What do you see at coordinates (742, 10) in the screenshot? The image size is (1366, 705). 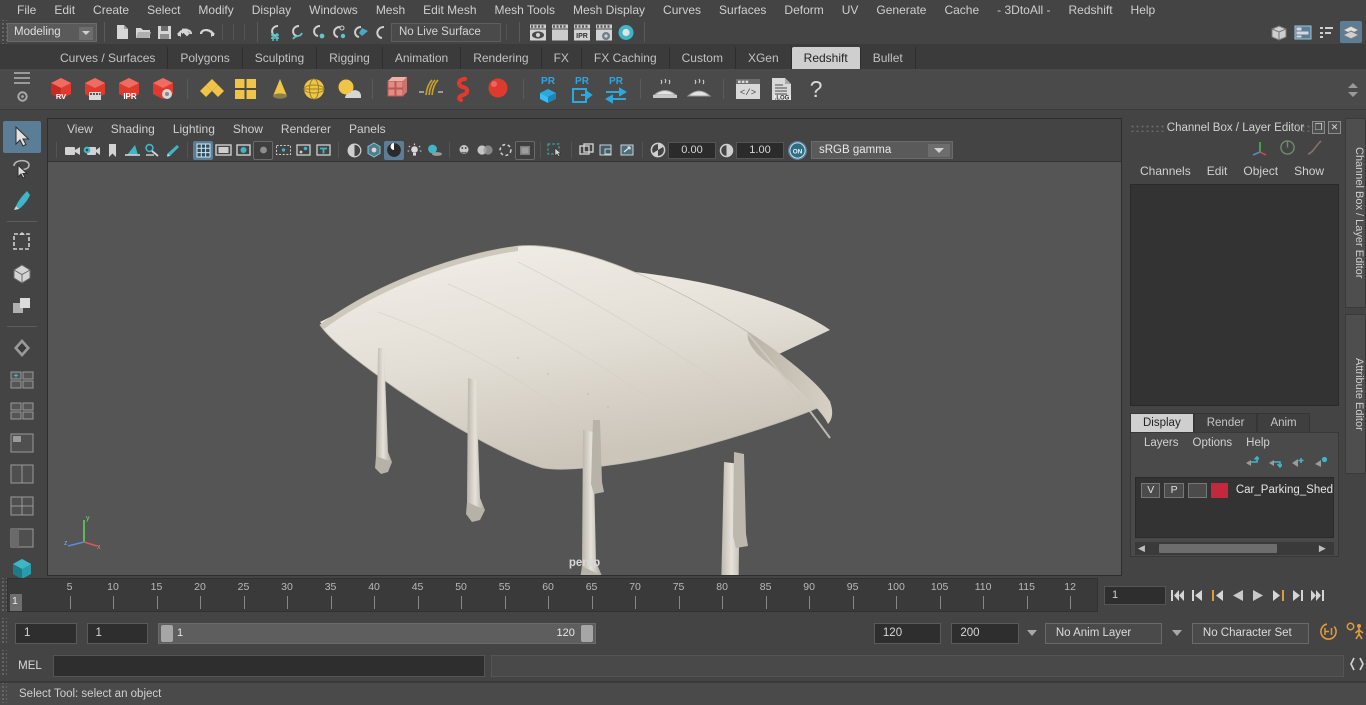 I see `menu-item-surfaces: Surfaces` at bounding box center [742, 10].